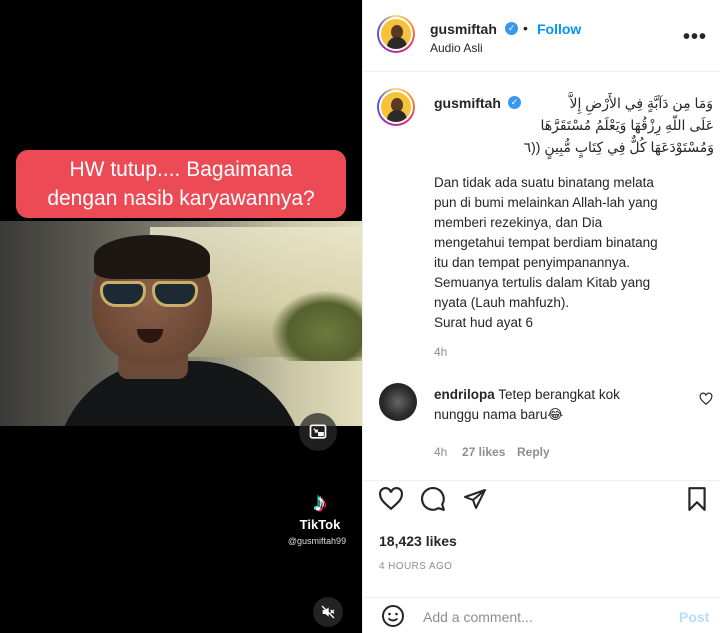  Describe the element at coordinates (559, 394) in the screenshot. I see `comment-text-1: Tetep berangkat kok` at that location.